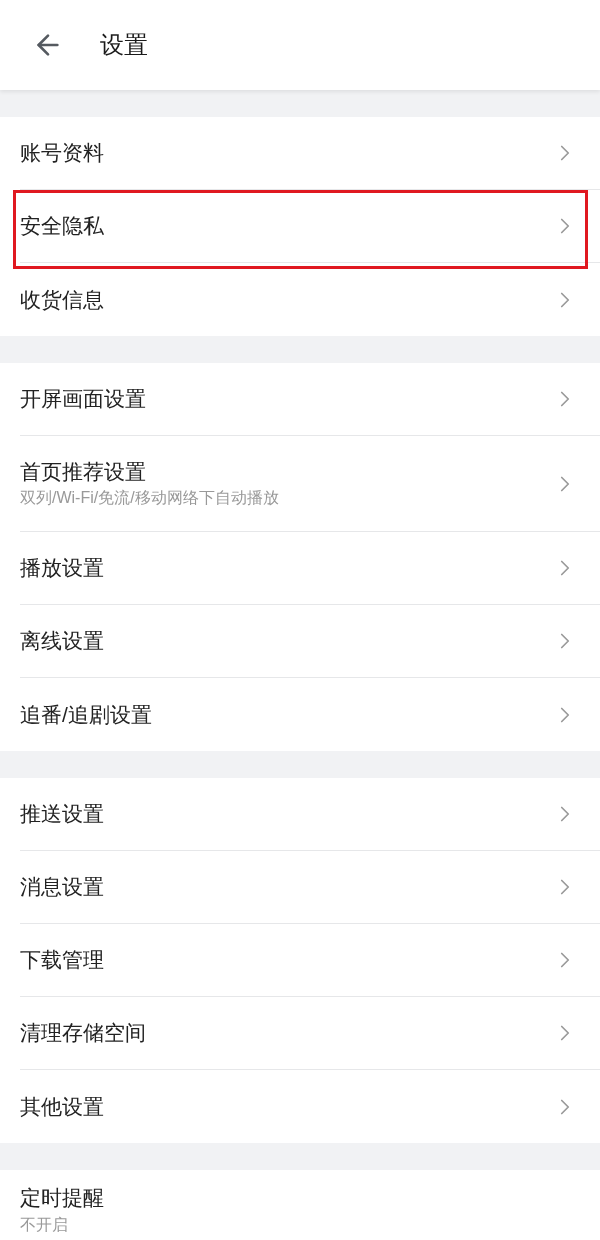  Describe the element at coordinates (62, 1198) in the screenshot. I see `row-label: 定时提醒` at that location.